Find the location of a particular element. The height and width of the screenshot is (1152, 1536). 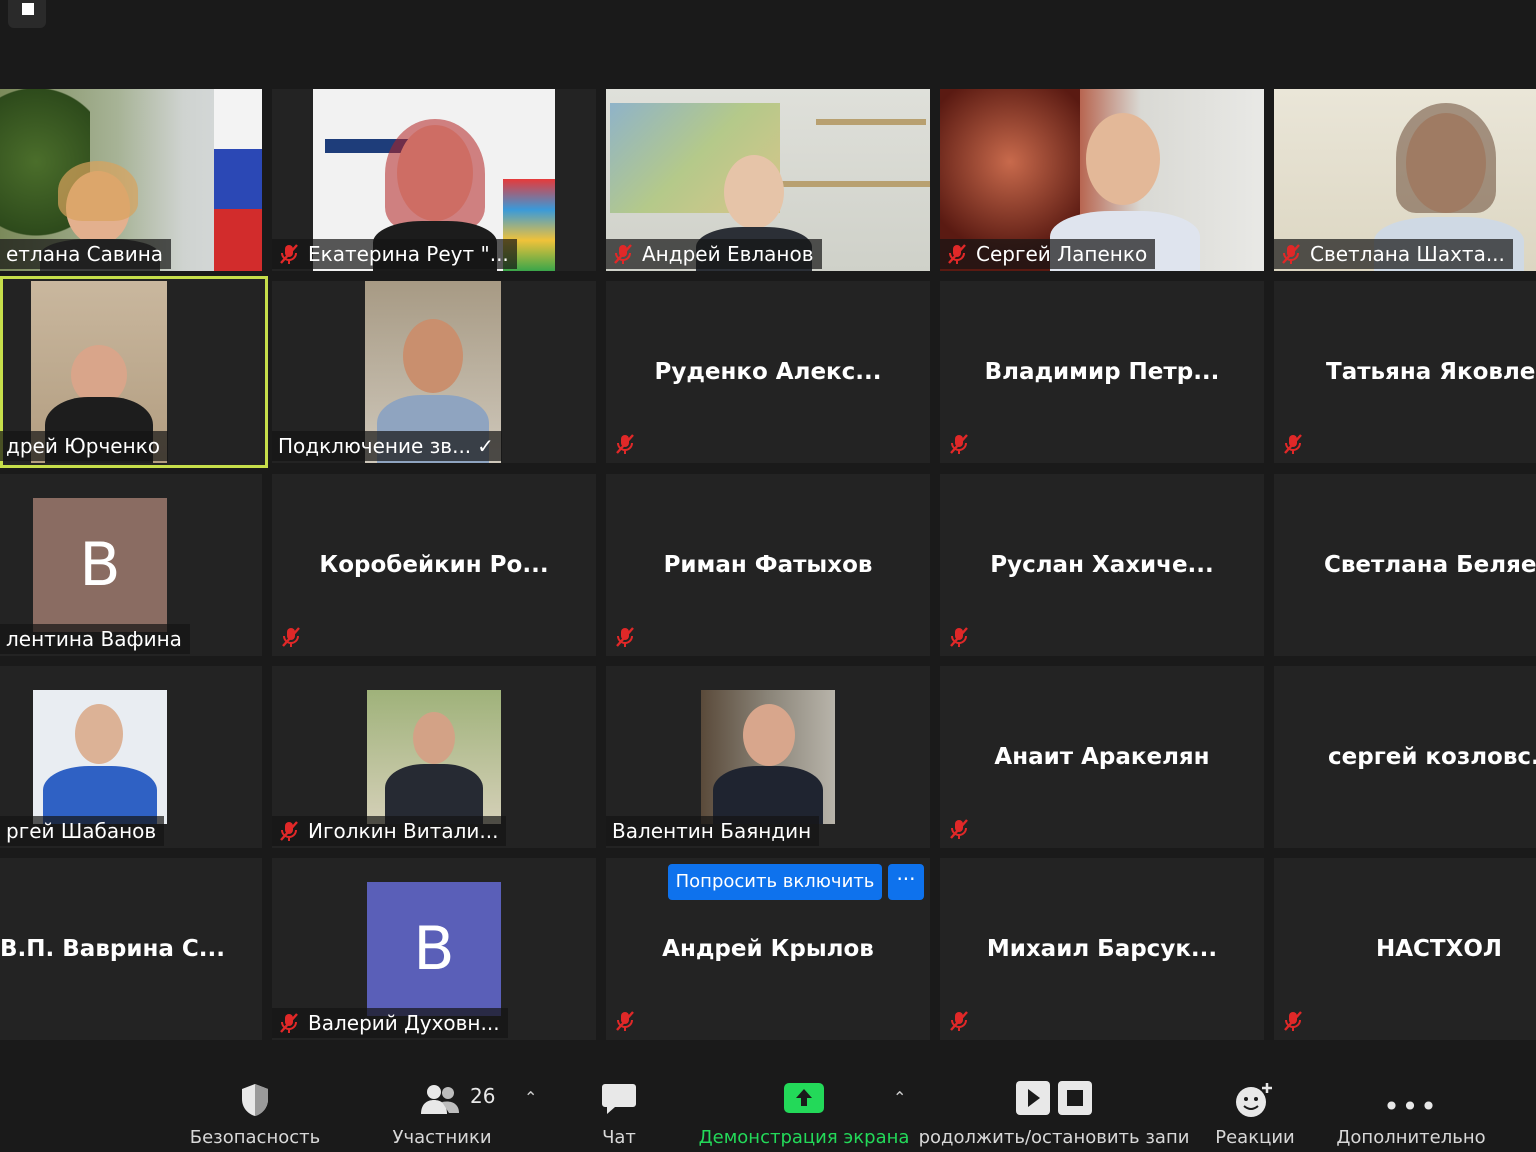

check-icon: ✓ is located at coordinates (485, 446).